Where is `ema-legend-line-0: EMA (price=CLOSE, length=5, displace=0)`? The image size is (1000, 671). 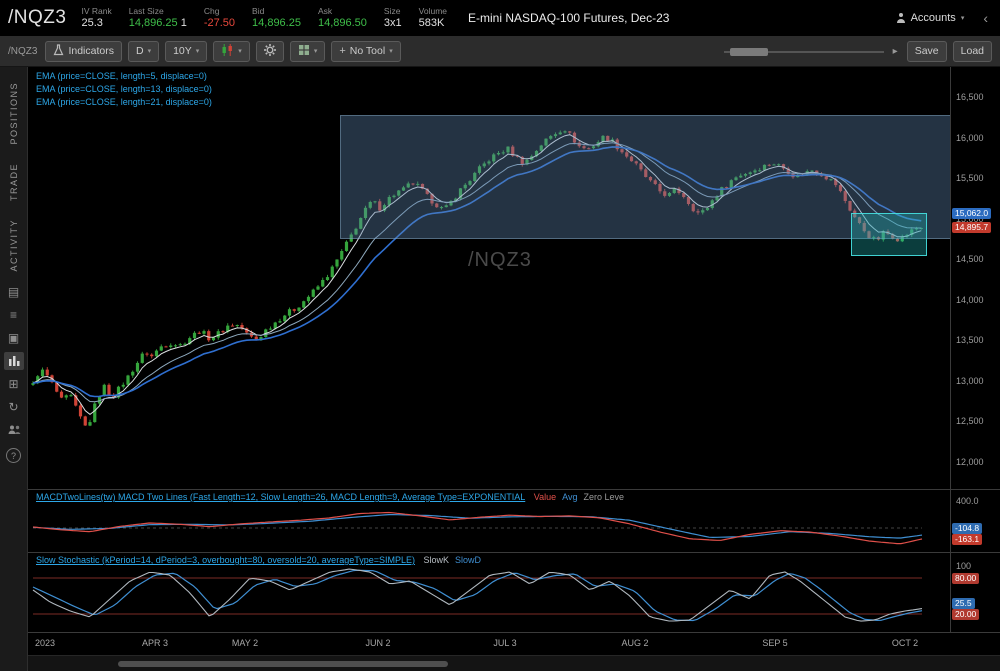 ema-legend-line-0: EMA (price=CLOSE, length=5, displace=0) is located at coordinates (124, 76).